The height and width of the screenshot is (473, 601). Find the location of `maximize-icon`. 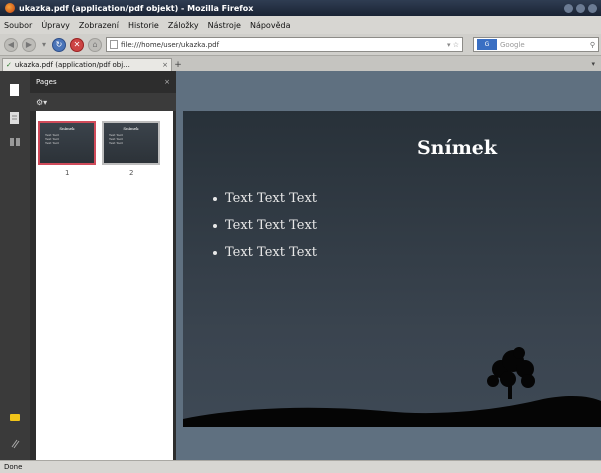

maximize-icon is located at coordinates (580, 8).